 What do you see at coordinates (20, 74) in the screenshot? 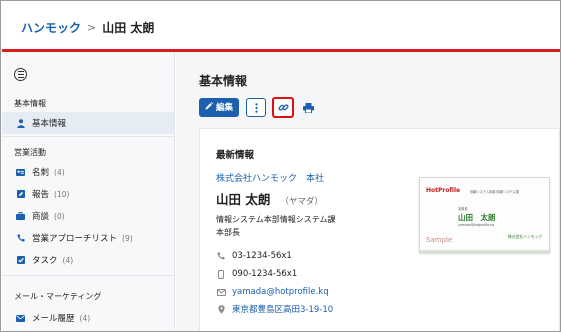
I see `menu-toggle-icon` at bounding box center [20, 74].